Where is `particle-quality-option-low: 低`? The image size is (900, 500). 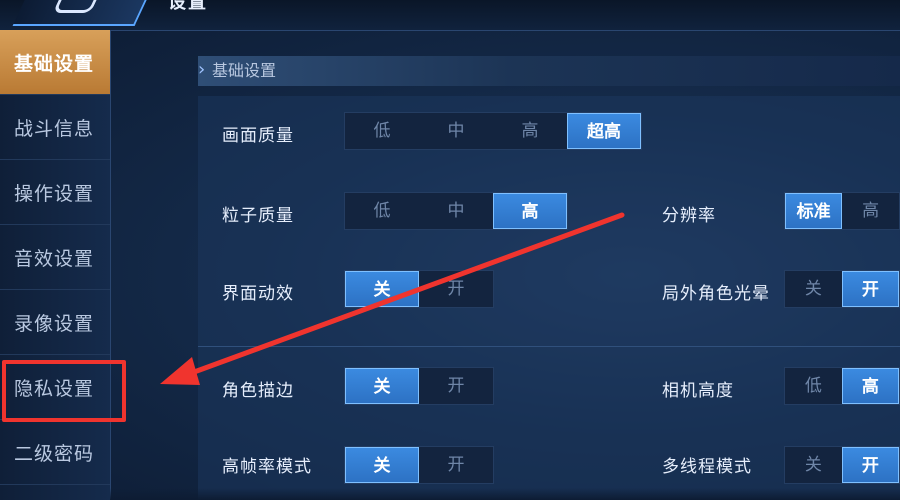
particle-quality-option-low: 低 is located at coordinates (382, 211).